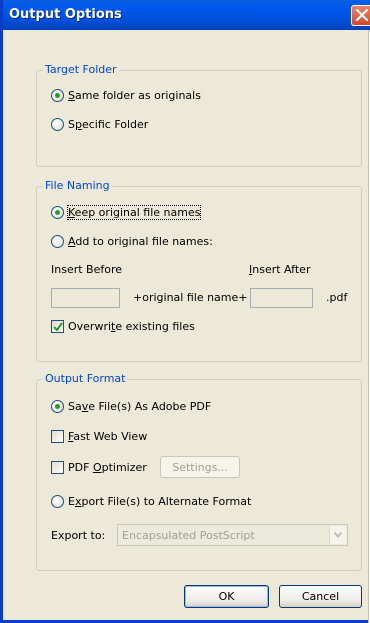 The height and width of the screenshot is (623, 370). Describe the element at coordinates (337, 535) in the screenshot. I see `chevron-down-icon` at that location.